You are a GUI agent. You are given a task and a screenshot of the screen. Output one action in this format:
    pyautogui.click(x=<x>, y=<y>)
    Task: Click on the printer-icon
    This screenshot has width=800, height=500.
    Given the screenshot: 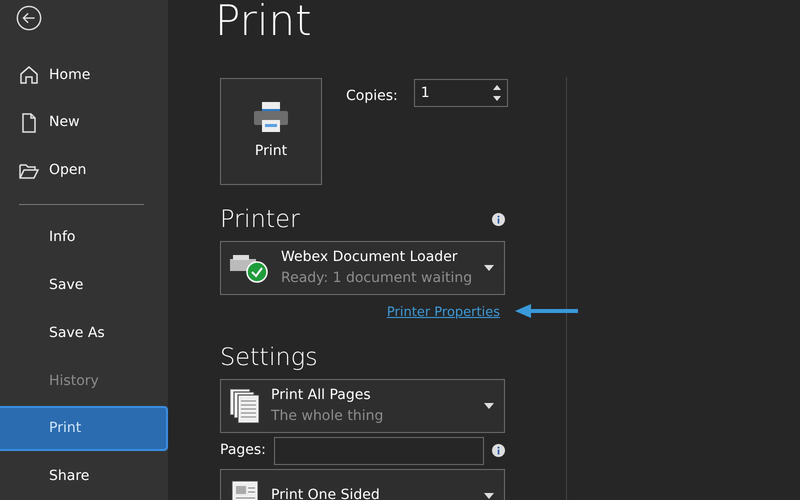 What is the action you would take?
    pyautogui.click(x=271, y=117)
    